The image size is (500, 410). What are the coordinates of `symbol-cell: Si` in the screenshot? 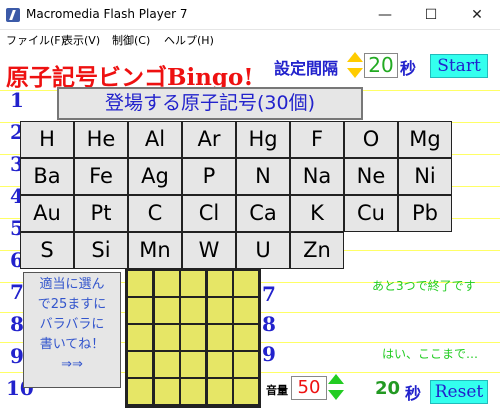 It's located at (101, 250).